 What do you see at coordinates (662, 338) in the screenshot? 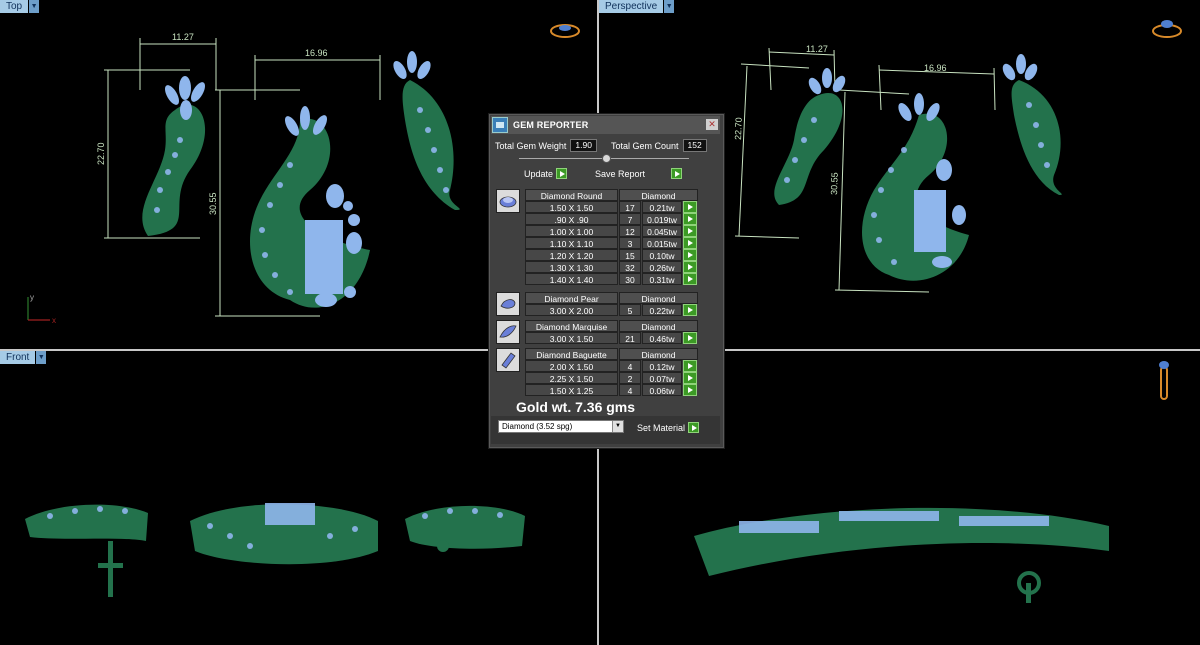
I see `gem-weight-cell: 0.46tw` at bounding box center [662, 338].